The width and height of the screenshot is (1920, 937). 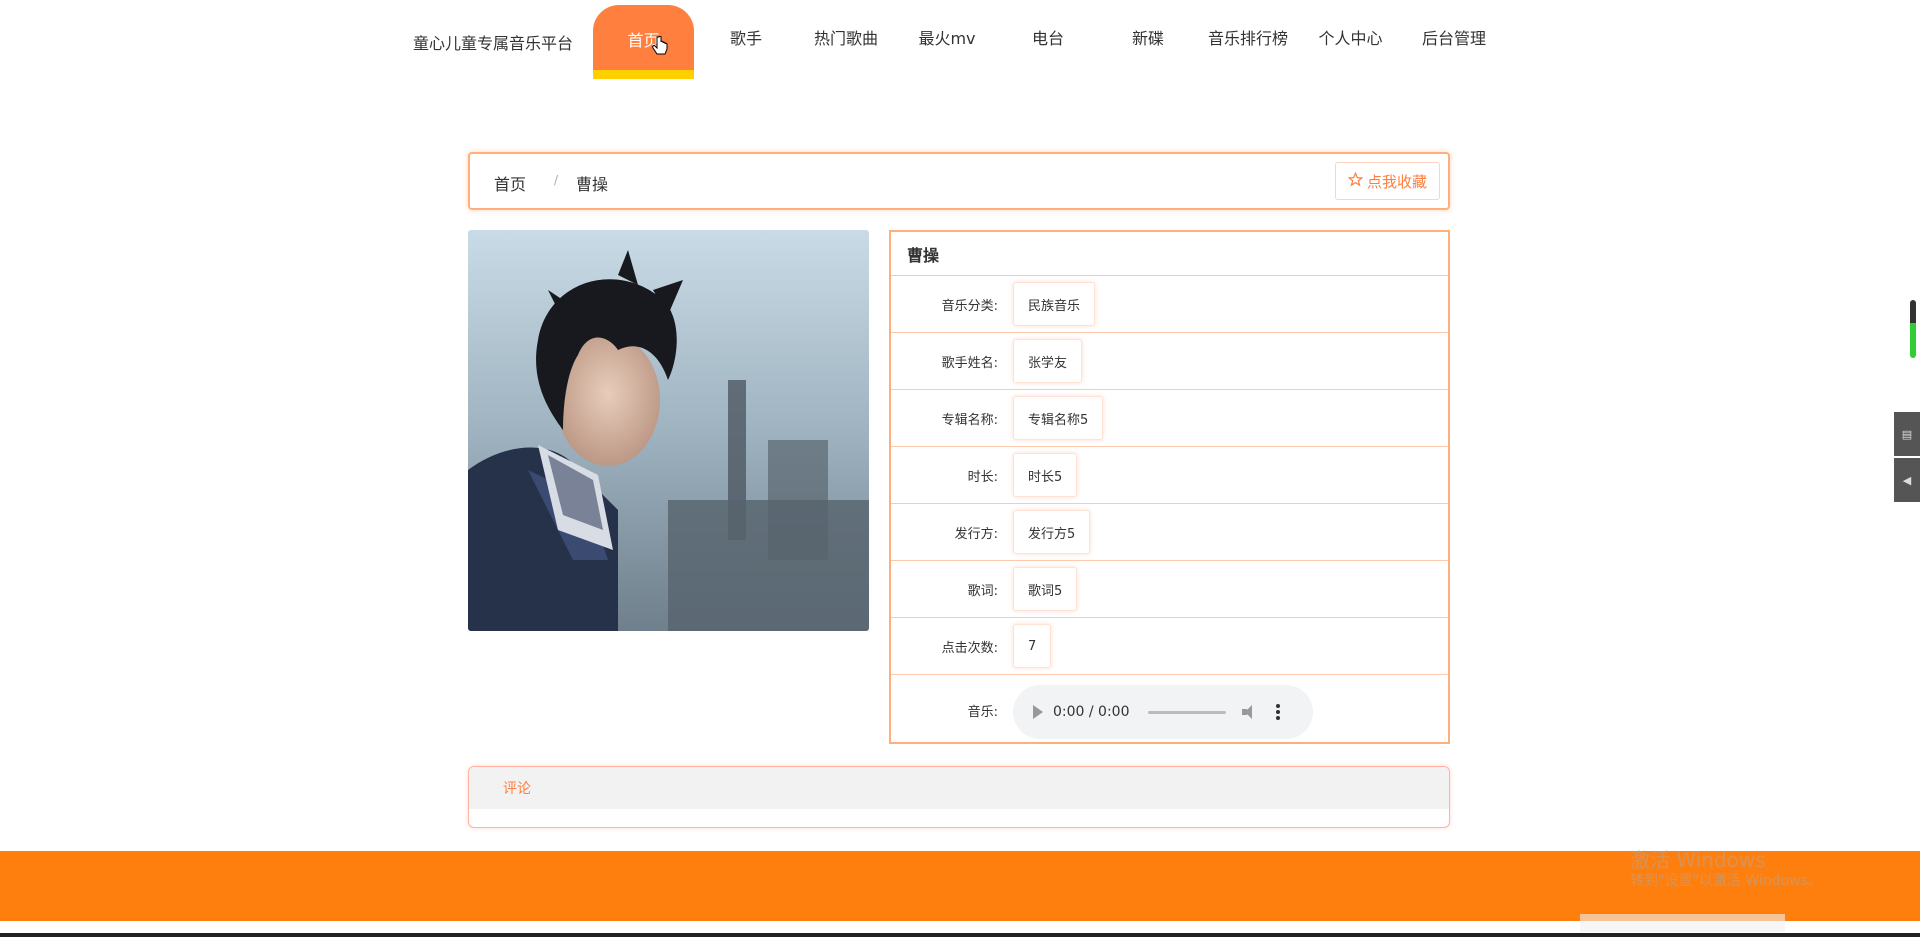 I want to click on hand-cursor-icon, so click(x=660, y=46).